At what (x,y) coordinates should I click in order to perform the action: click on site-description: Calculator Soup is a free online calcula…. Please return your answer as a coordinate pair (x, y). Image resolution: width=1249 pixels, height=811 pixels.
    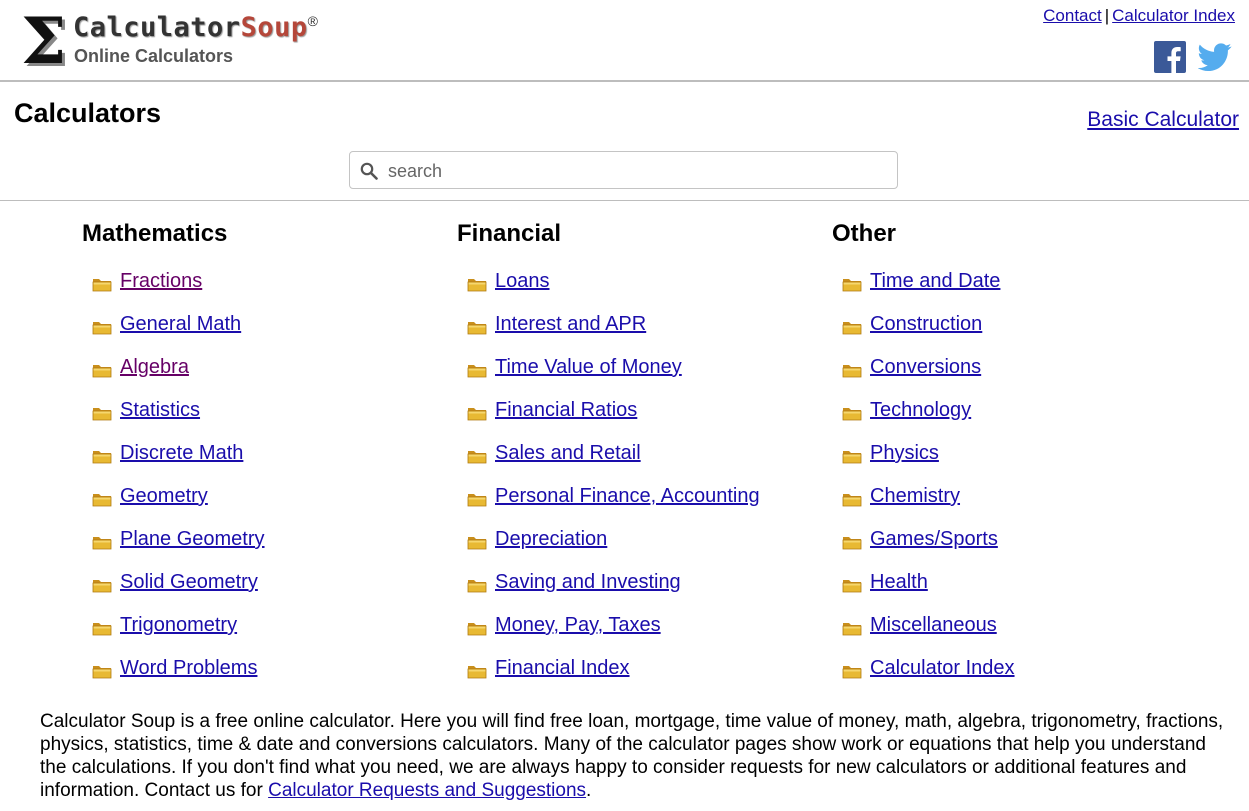
    Looking at the image, I should click on (632, 756).